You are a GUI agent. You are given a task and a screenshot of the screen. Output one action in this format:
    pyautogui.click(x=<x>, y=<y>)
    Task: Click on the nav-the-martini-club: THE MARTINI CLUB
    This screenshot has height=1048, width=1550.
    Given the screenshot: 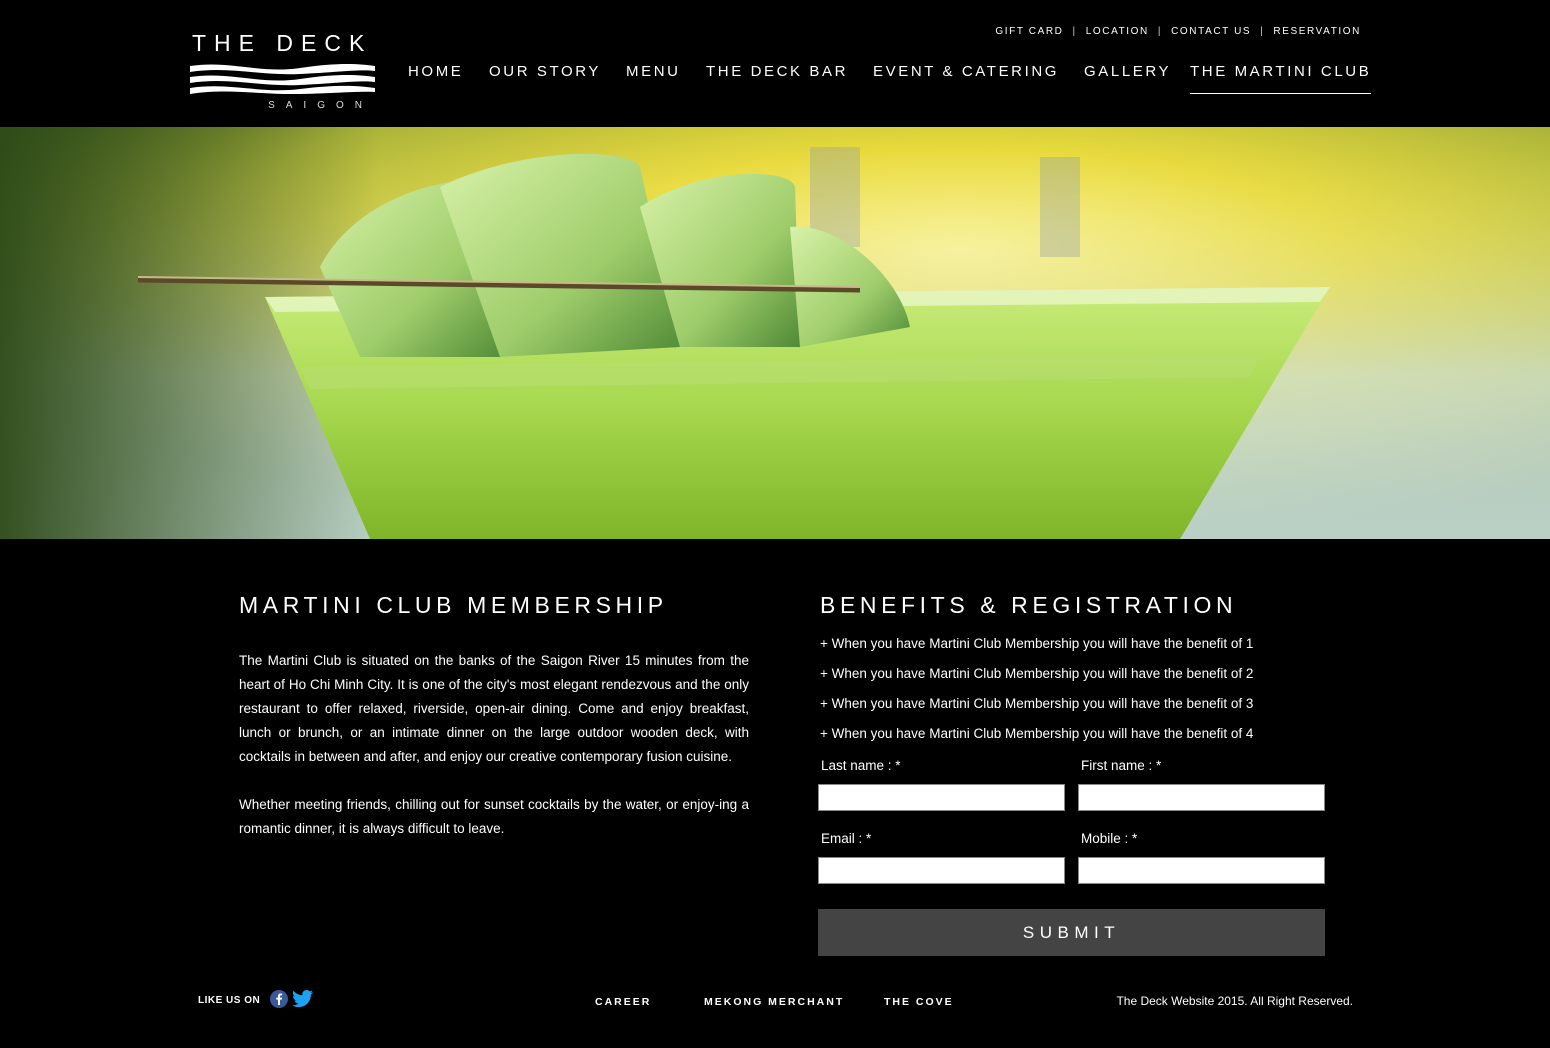 What is the action you would take?
    pyautogui.click(x=1281, y=78)
    